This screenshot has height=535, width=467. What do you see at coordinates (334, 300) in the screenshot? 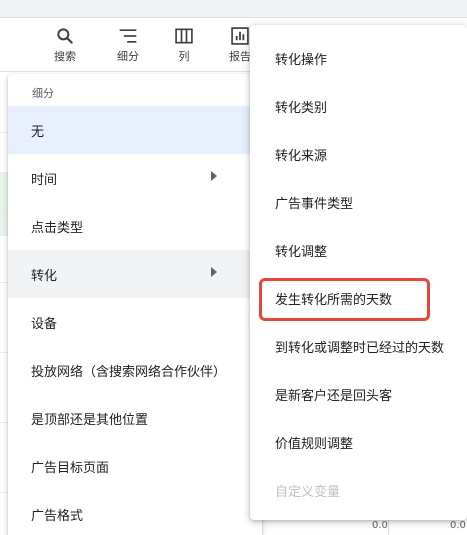
I see `submenu-item-label: 发生转化所需的天数` at bounding box center [334, 300].